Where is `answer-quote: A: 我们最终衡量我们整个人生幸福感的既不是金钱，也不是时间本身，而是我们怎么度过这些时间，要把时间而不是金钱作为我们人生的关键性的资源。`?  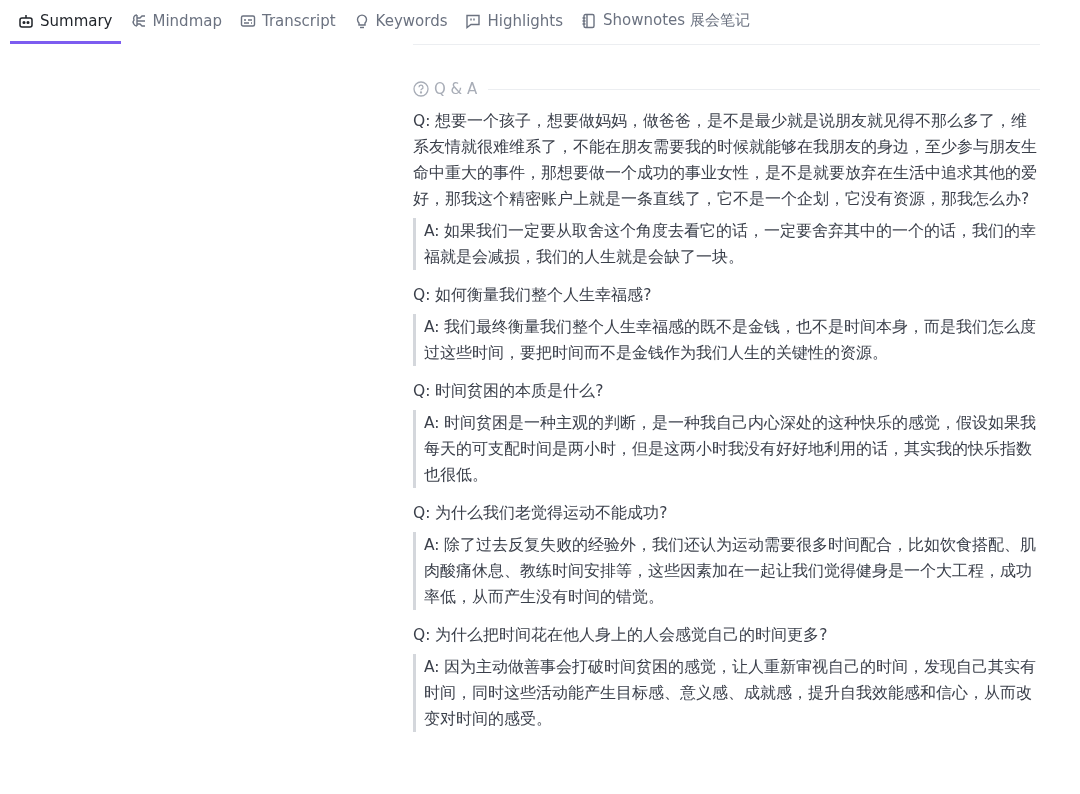
answer-quote: A: 我们最终衡量我们整个人生幸福感的既不是金钱，也不是时间本身，而是我们怎么度过这些时间，要把时间而不是金钱作为我们人生的关键性的资源。 is located at coordinates (726, 340).